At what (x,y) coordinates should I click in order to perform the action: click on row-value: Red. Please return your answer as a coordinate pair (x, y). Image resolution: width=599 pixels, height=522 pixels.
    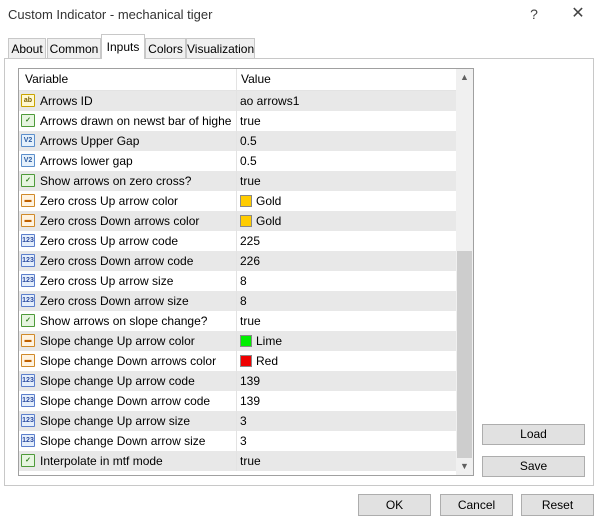
    Looking at the image, I should click on (267, 361).